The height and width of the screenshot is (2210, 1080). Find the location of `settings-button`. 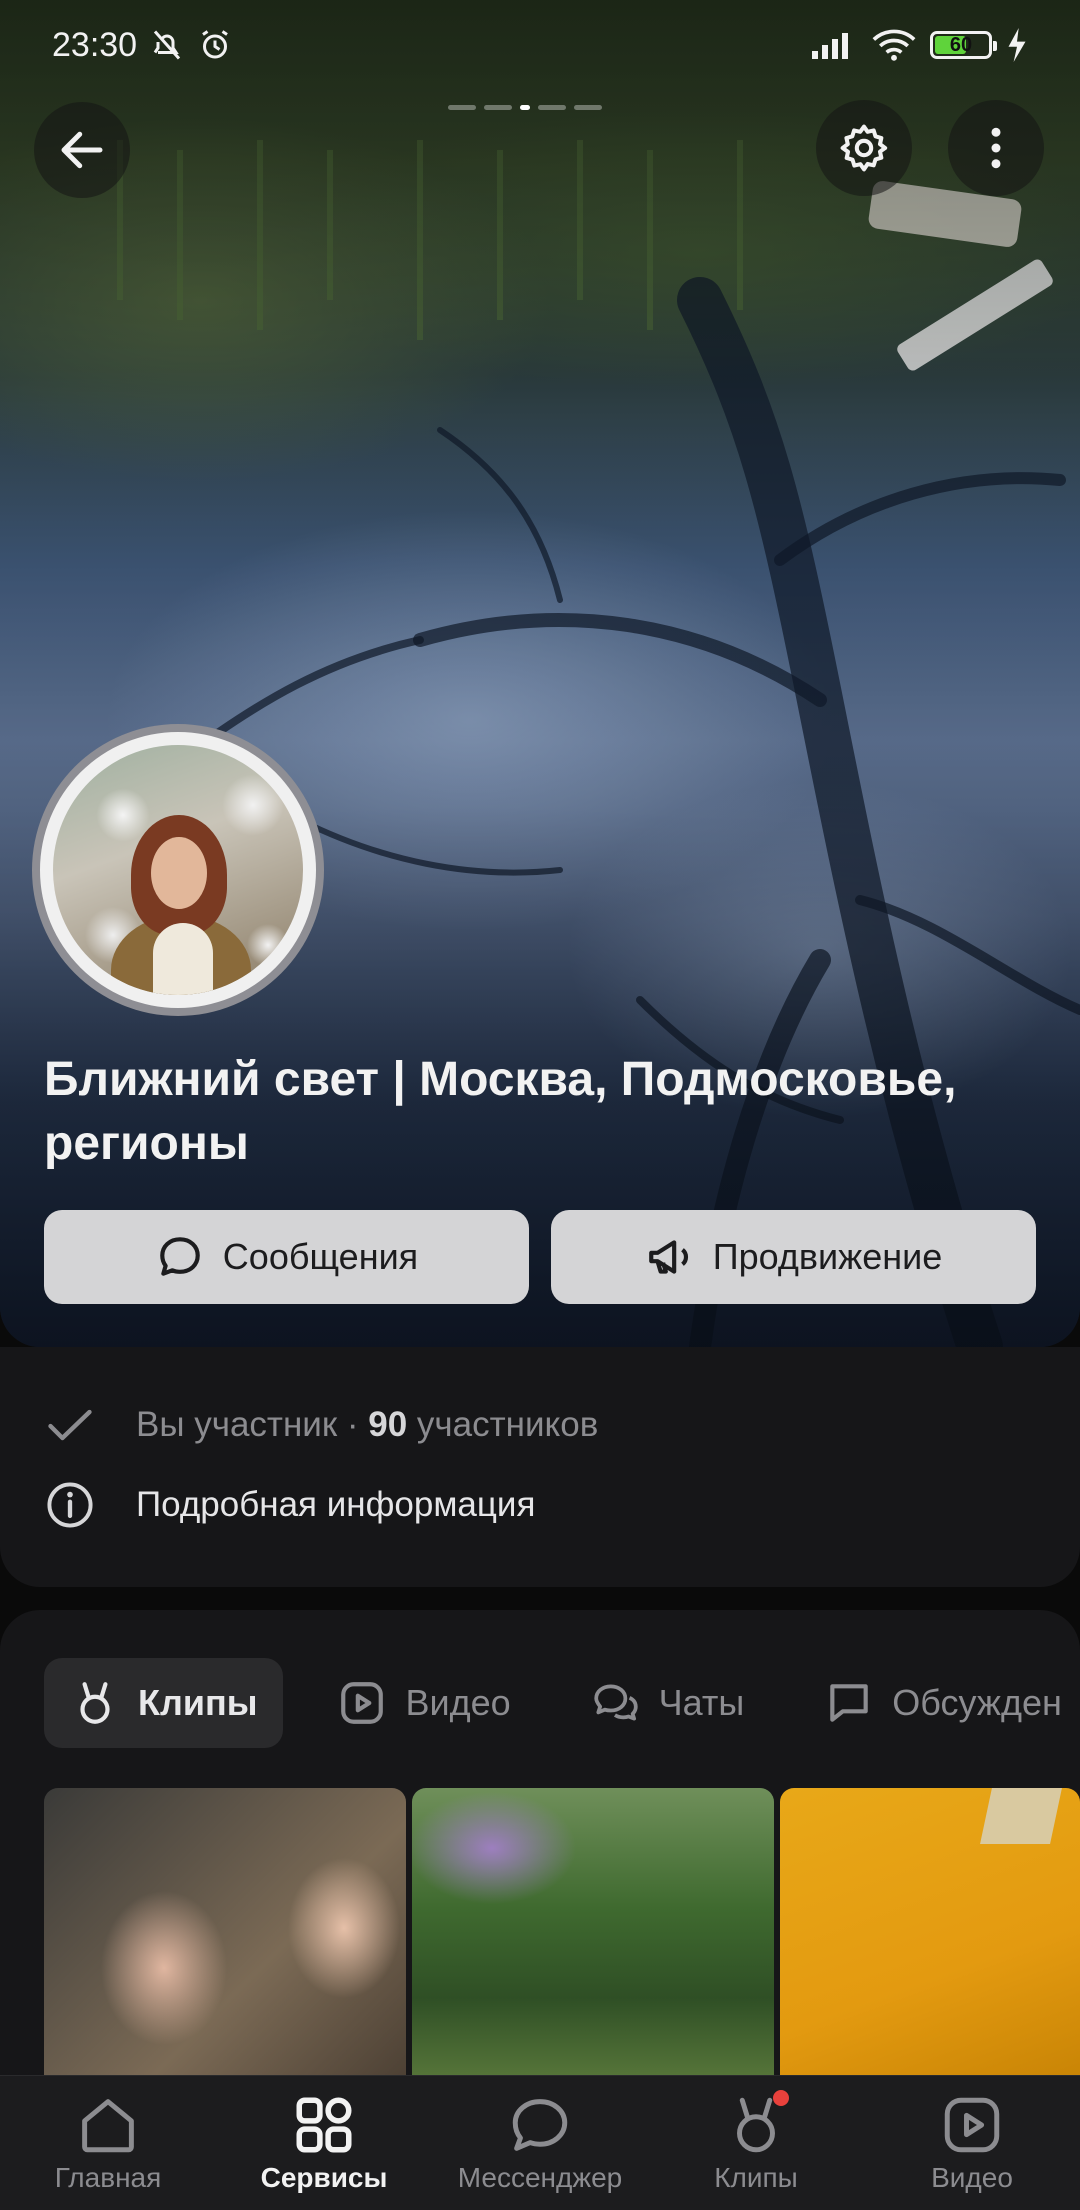

settings-button is located at coordinates (864, 148).